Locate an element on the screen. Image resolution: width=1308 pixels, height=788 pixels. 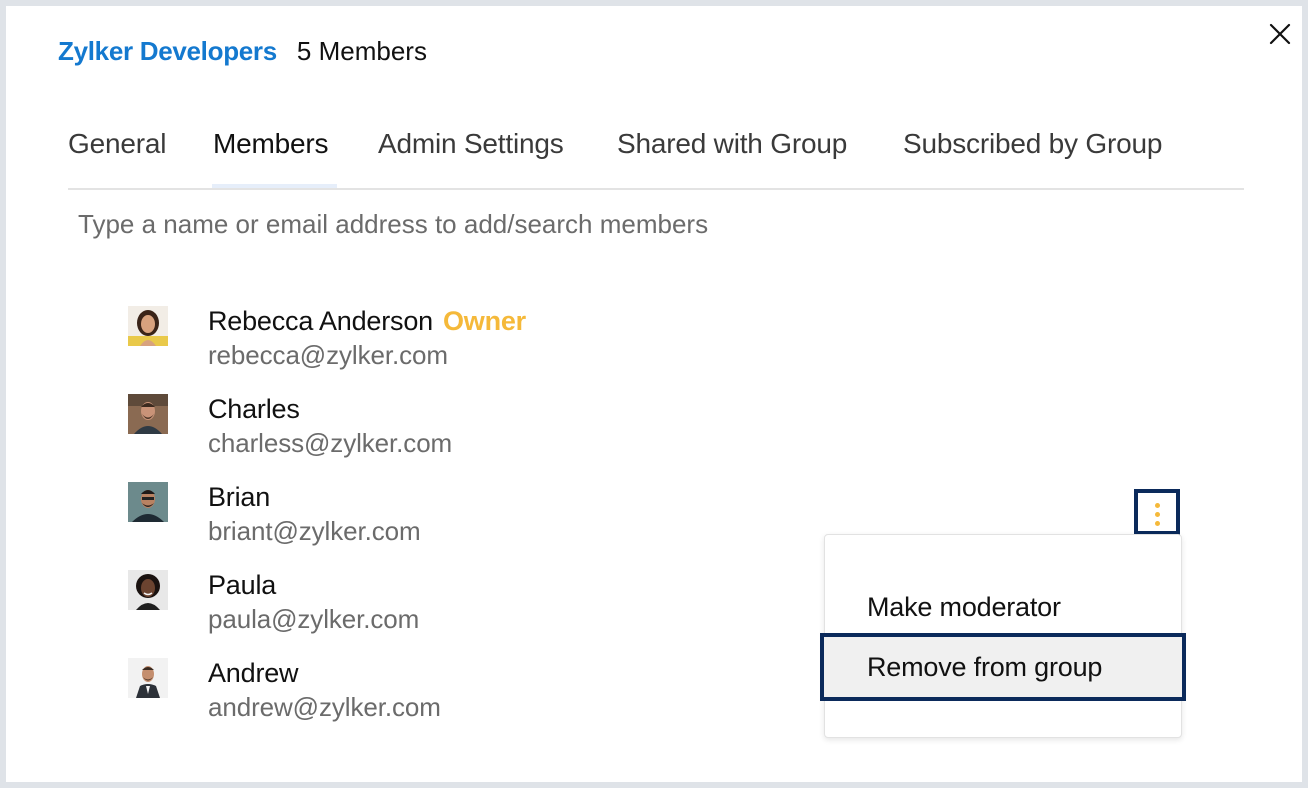
member-row: Paula paula@zylker.com is located at coordinates (478, 610).